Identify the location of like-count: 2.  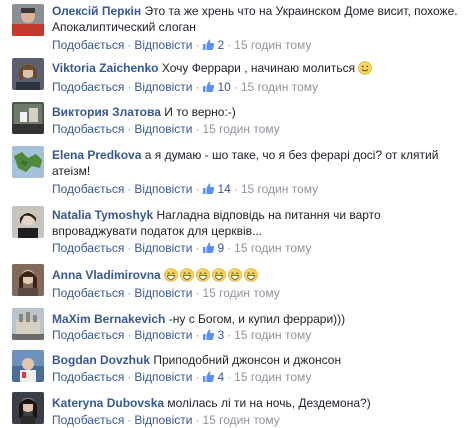
(220, 45).